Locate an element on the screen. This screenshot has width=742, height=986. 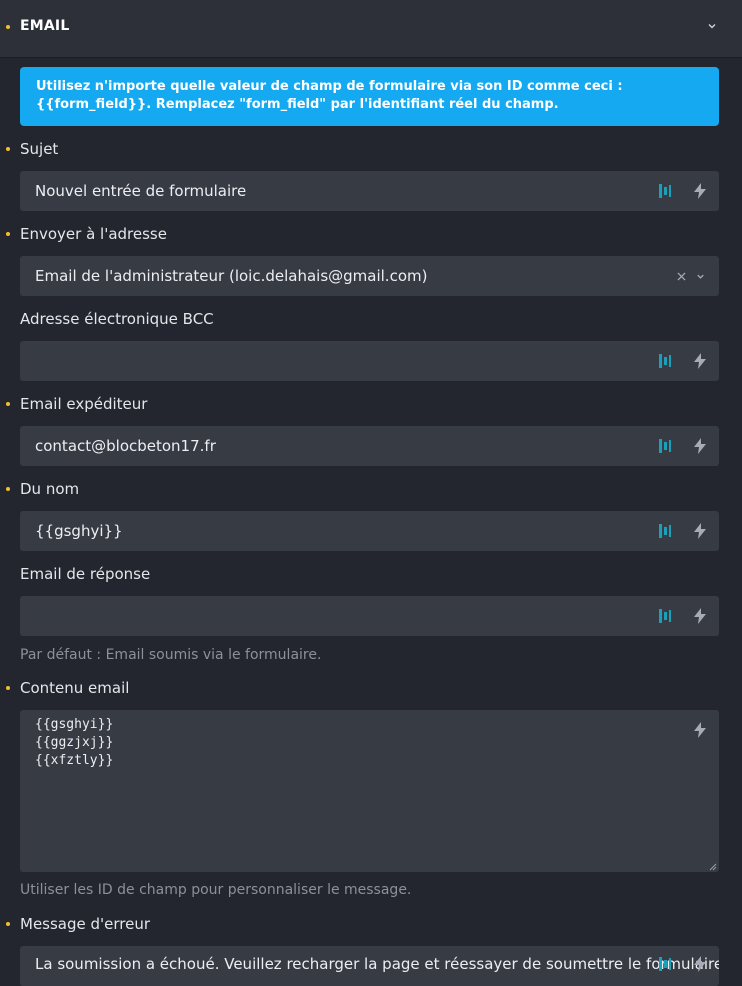
content-label: Contenu email is located at coordinates (75, 688).